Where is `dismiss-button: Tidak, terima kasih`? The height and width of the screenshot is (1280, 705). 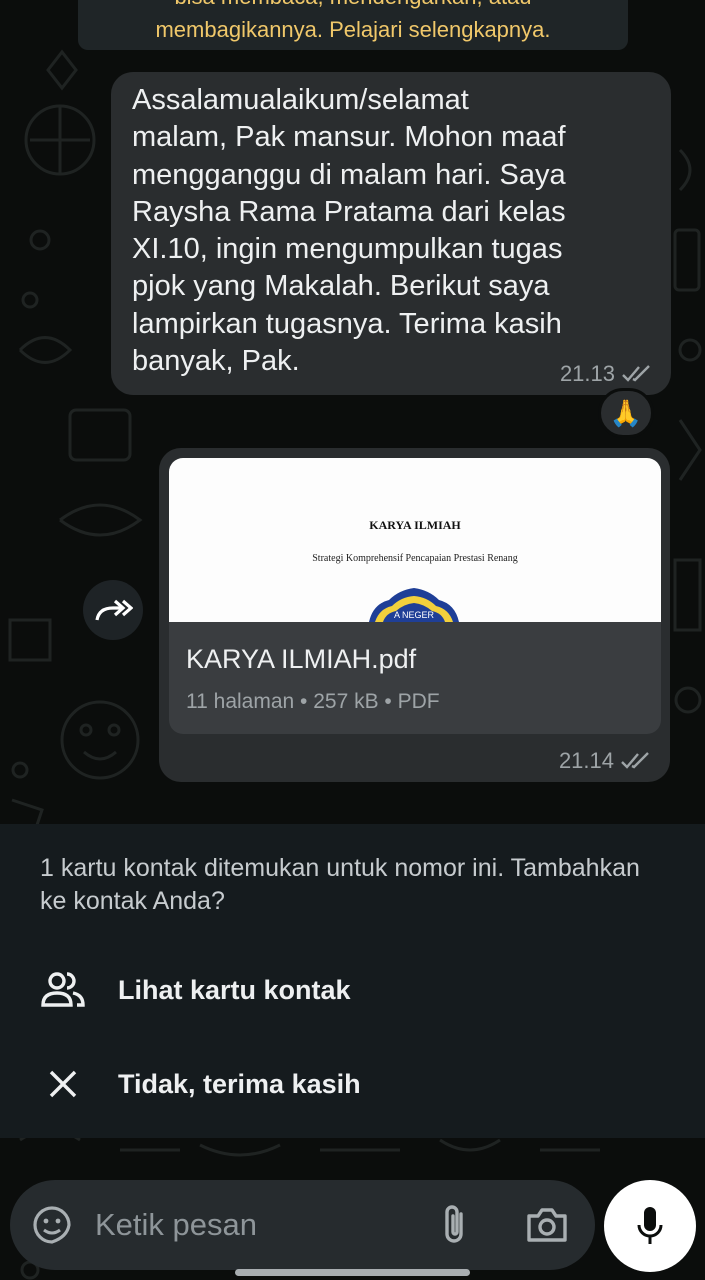 dismiss-button: Tidak, terima kasih is located at coordinates (352, 1084).